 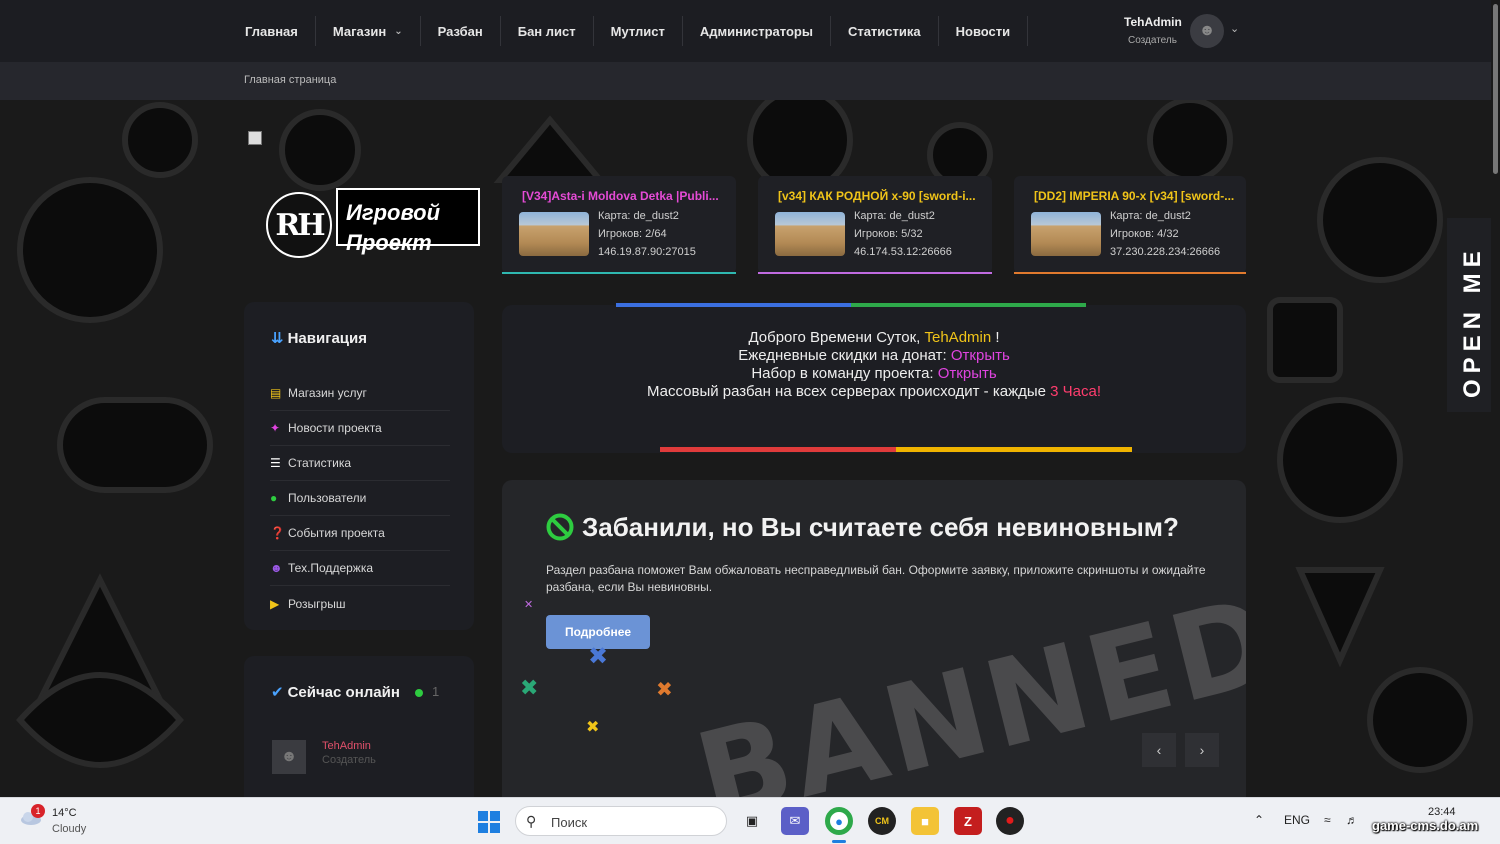 I want to click on nav-home: Главная, so click(x=272, y=31).